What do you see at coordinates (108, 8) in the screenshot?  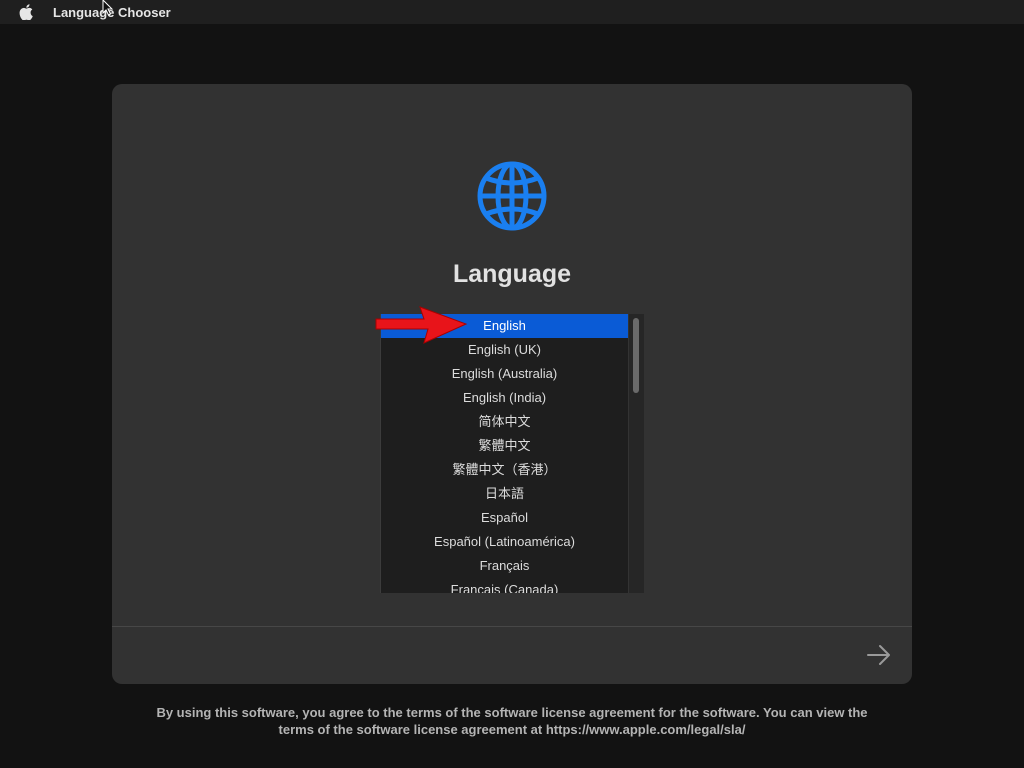 I see `mouse-cursor-icon` at bounding box center [108, 8].